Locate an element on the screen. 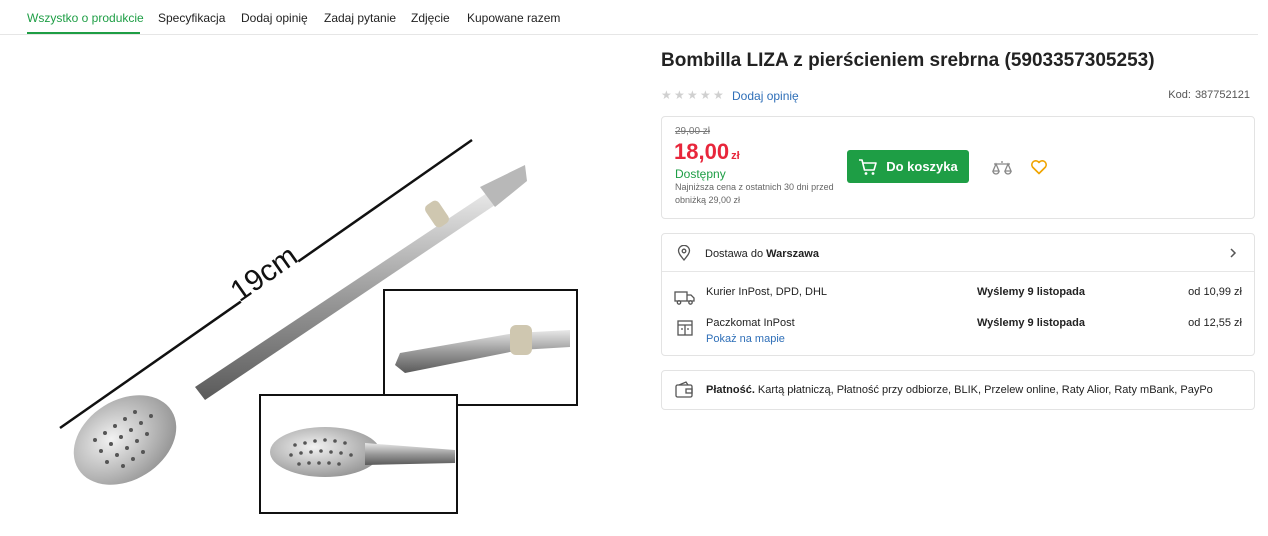 The height and width of the screenshot is (536, 1268). delivery-method: Paczkomat InPost is located at coordinates (750, 323).